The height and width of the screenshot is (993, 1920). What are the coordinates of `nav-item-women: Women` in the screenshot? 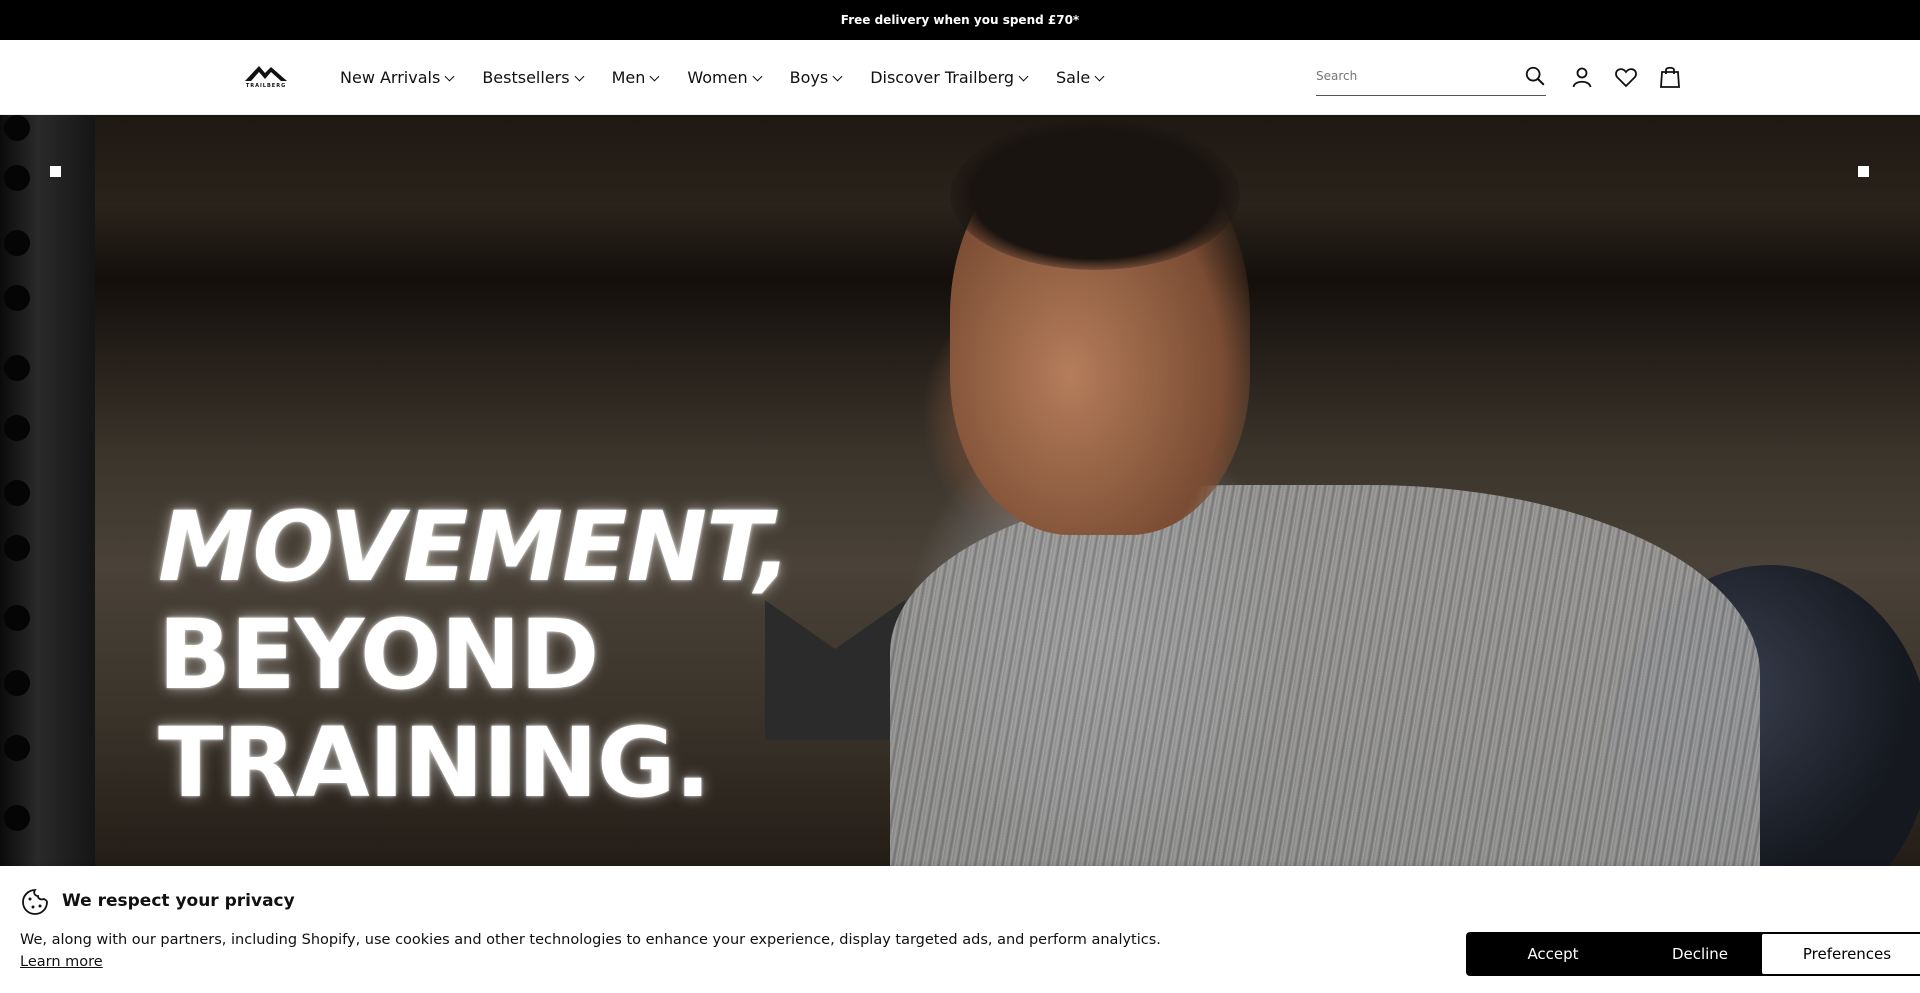 It's located at (725, 77).